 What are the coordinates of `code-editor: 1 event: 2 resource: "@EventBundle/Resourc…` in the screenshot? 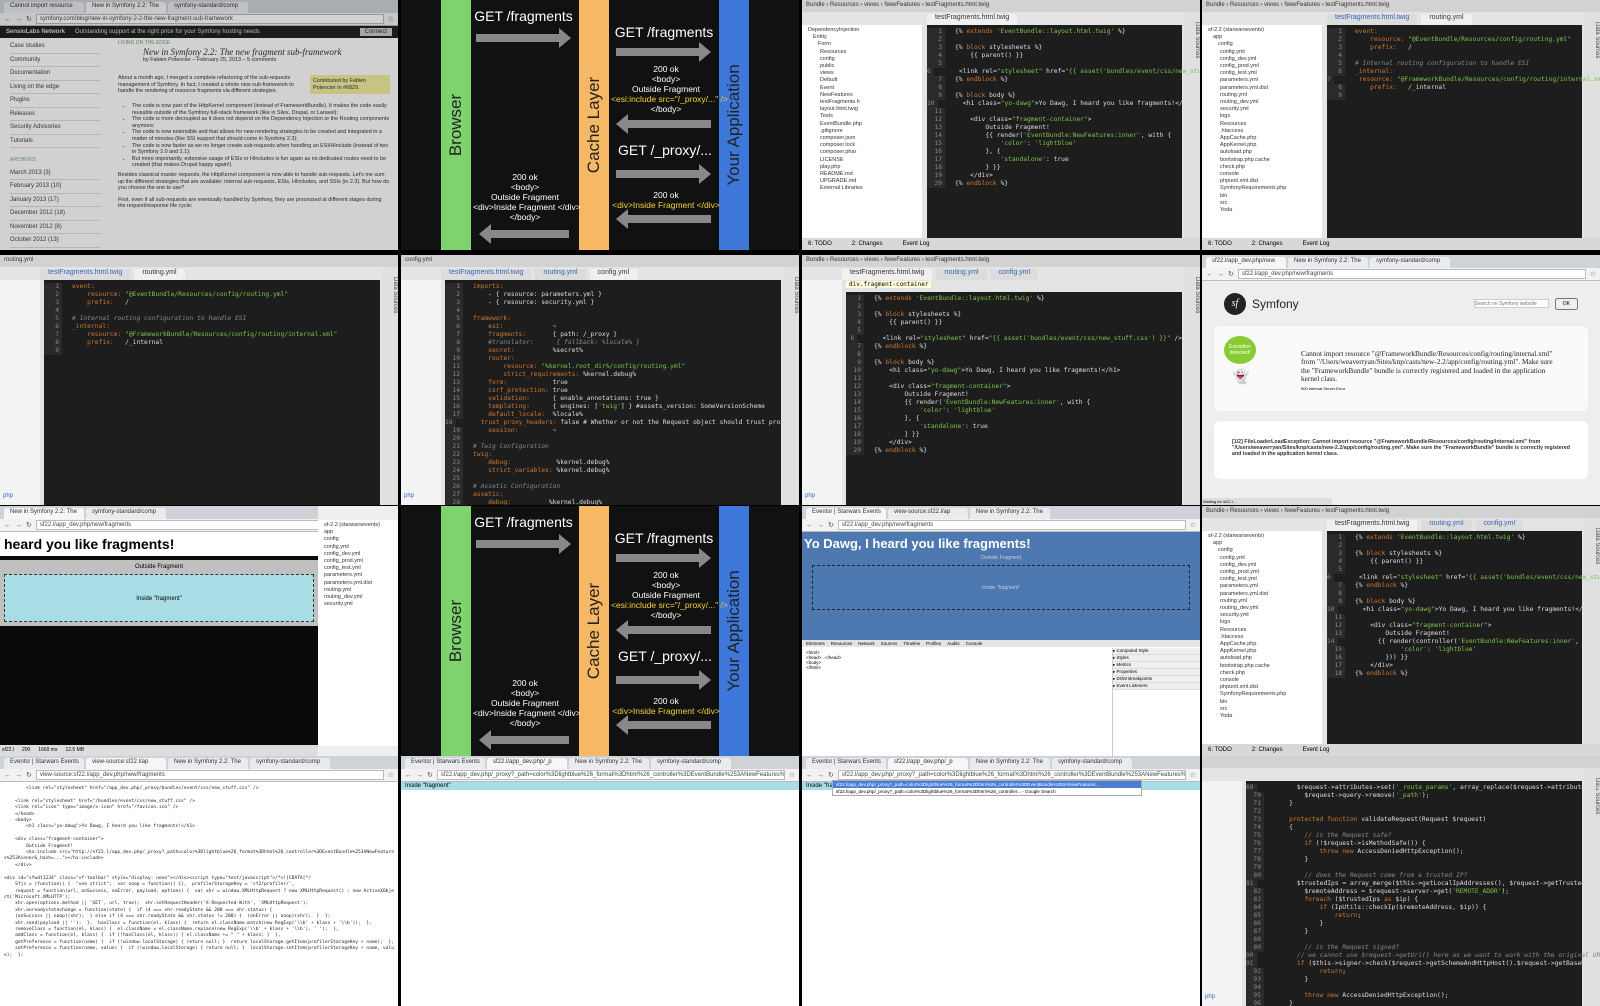 It's located at (1463, 131).